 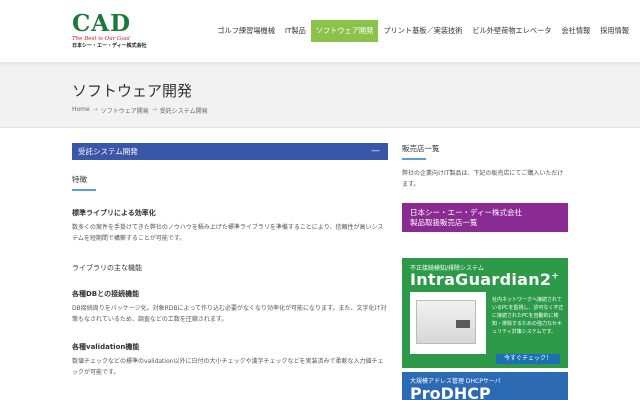 What do you see at coordinates (132, 91) in the screenshot?
I see `page-title: ソフトウェア開発` at bounding box center [132, 91].